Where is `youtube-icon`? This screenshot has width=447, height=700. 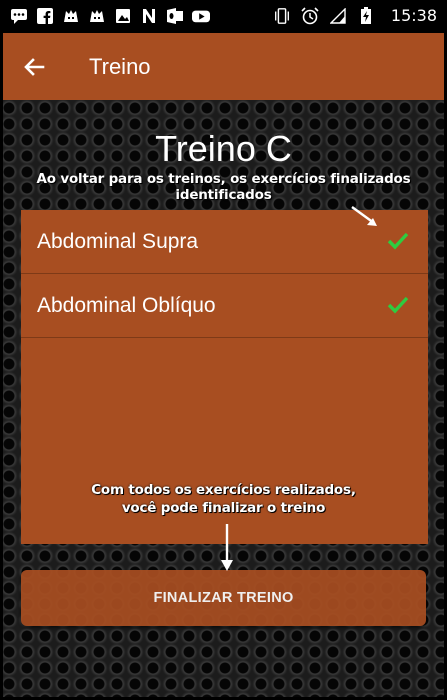
youtube-icon is located at coordinates (201, 16).